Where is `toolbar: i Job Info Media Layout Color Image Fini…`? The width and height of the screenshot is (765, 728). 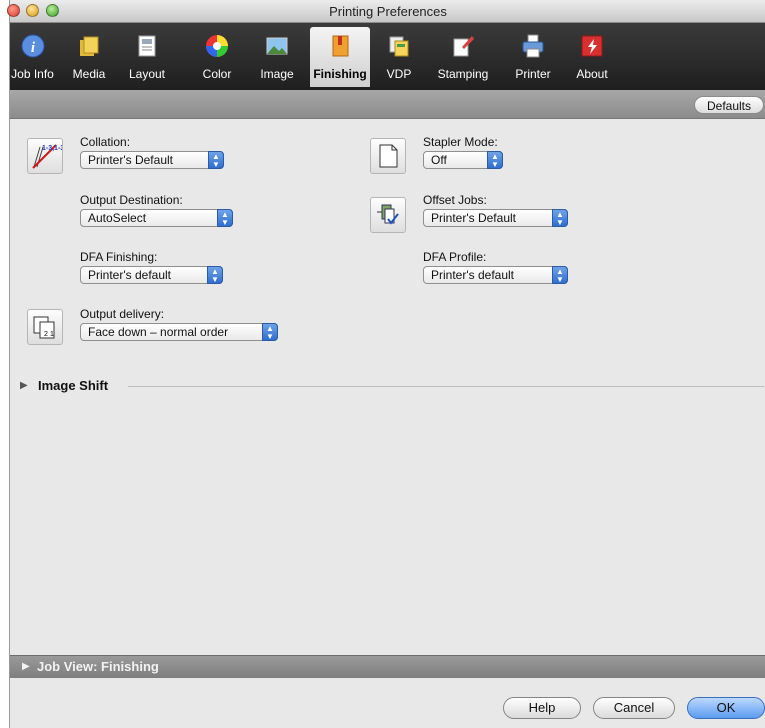
toolbar: i Job Info Media Layout Color Image Fini… is located at coordinates (387, 56).